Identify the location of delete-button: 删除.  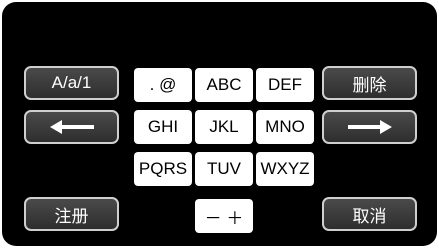
(369, 83).